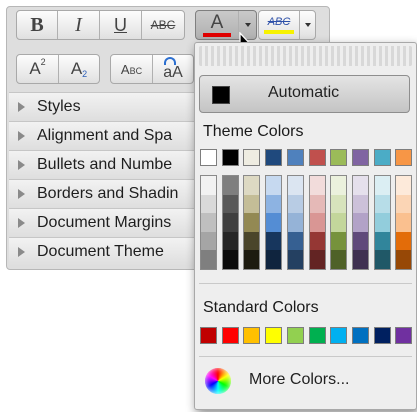 The width and height of the screenshot is (417, 412). I want to click on small-caps-button: Abc, so click(131, 69).